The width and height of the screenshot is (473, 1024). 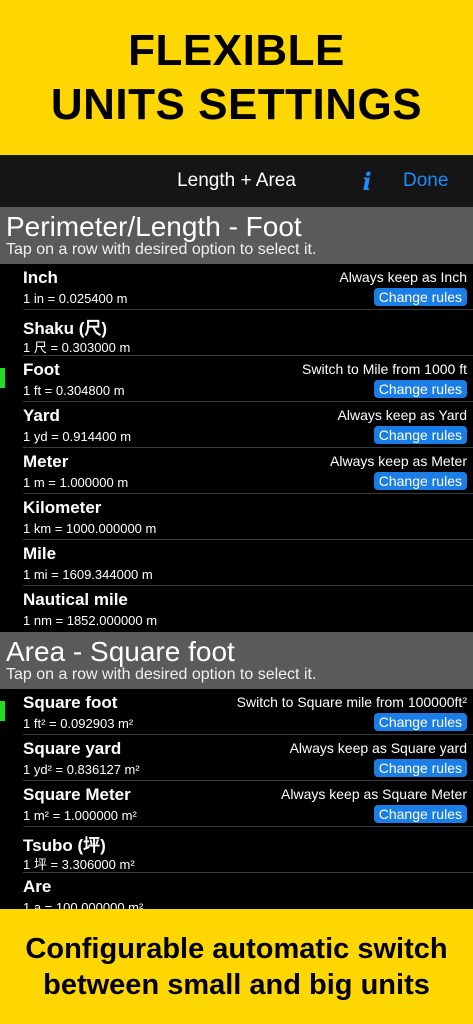 I want to click on section-title: Area - Square foot, so click(x=120, y=651).